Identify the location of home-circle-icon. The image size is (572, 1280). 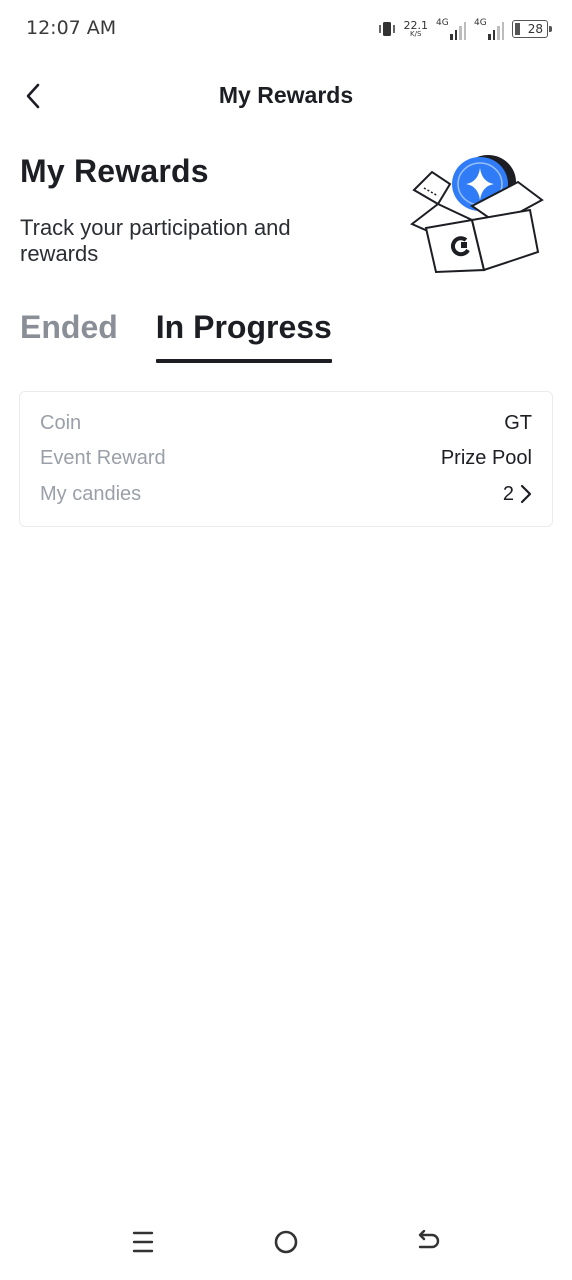
(286, 1242).